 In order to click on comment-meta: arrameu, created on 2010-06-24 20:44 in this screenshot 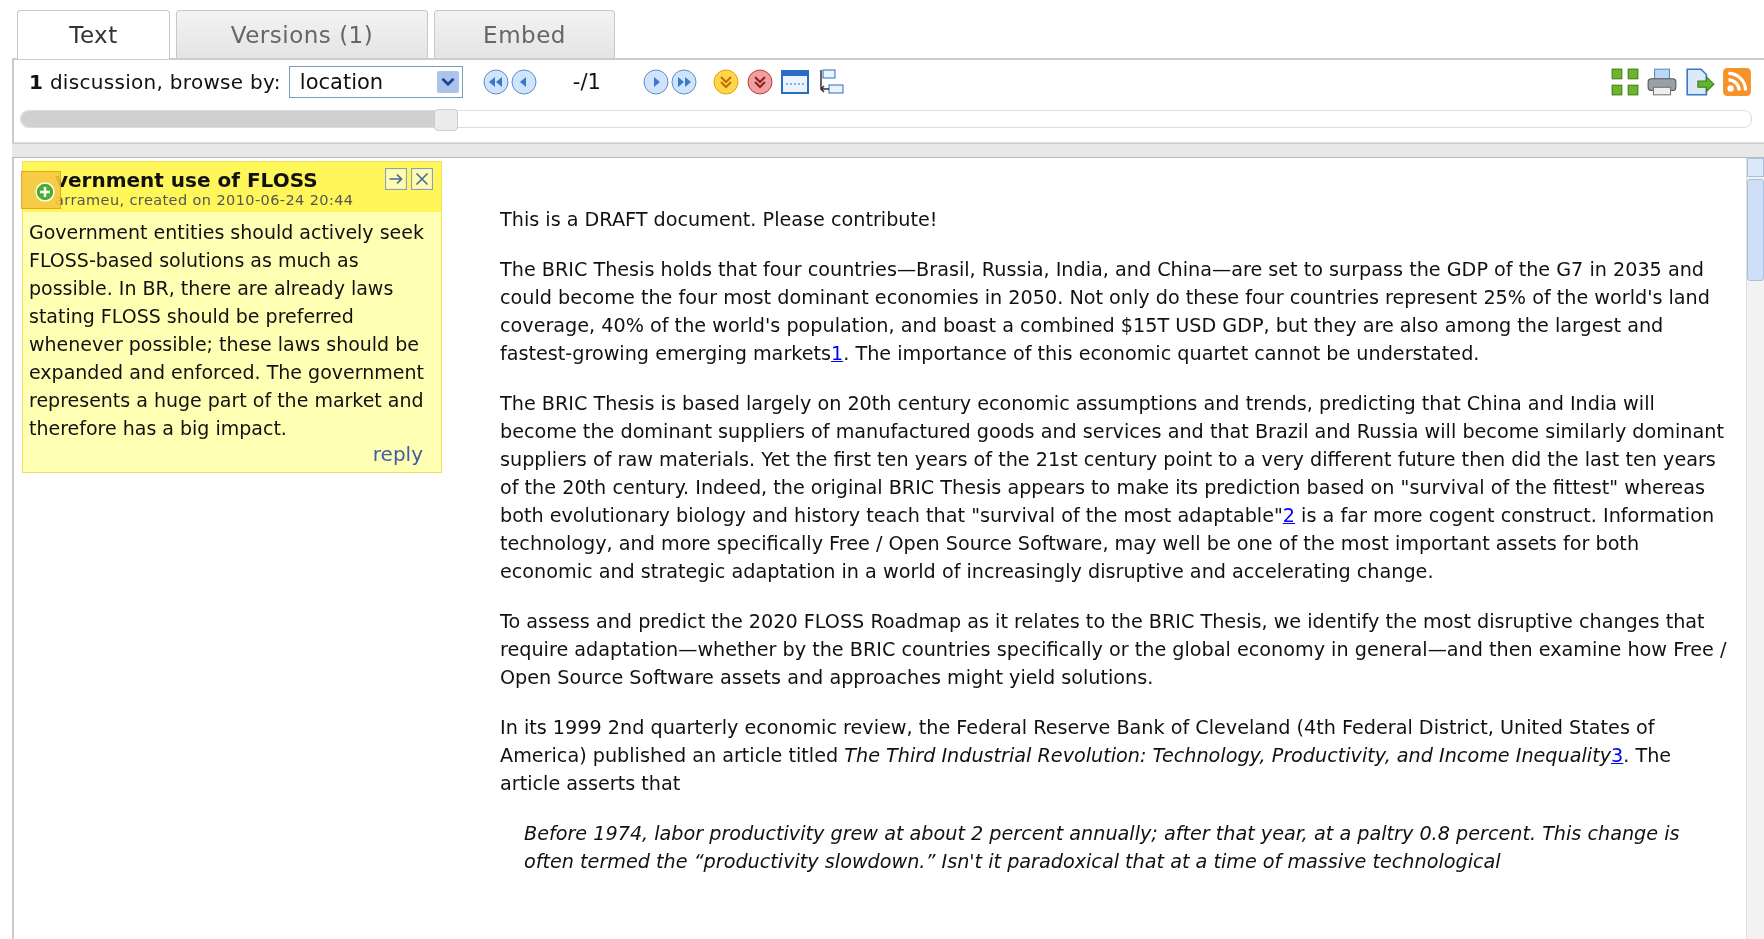, I will do `click(204, 200)`.